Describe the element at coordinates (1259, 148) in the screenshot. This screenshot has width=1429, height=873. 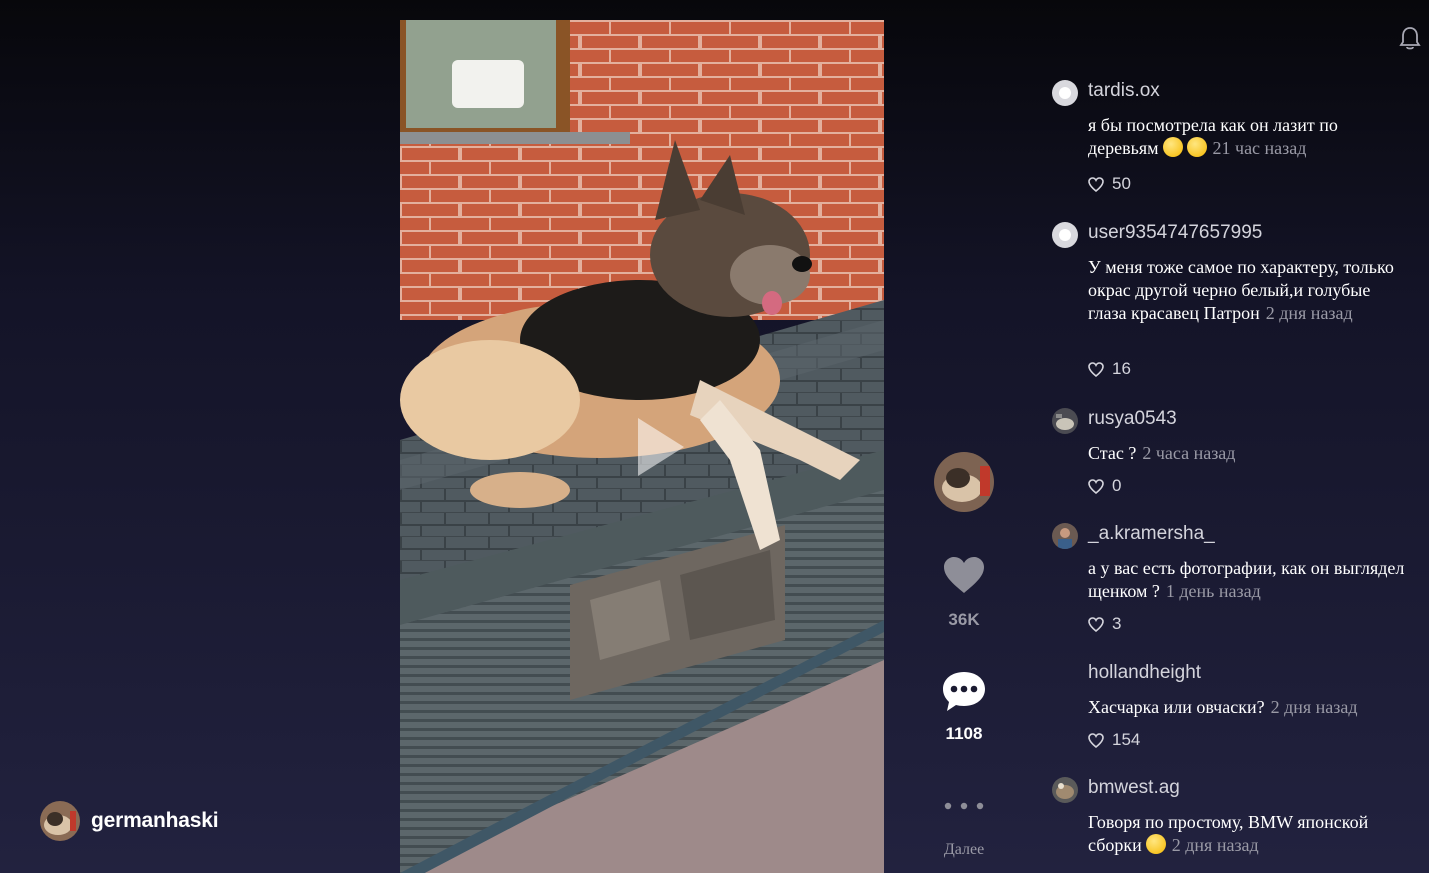
I see `comment-time: 21 час назад` at that location.